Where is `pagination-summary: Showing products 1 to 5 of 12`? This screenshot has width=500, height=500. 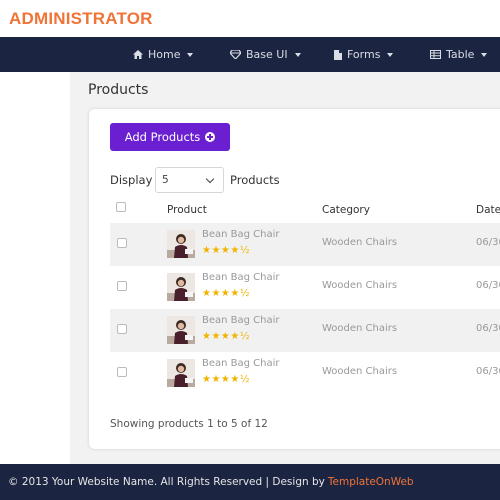
pagination-summary: Showing products 1 to 5 of 12 is located at coordinates (189, 424).